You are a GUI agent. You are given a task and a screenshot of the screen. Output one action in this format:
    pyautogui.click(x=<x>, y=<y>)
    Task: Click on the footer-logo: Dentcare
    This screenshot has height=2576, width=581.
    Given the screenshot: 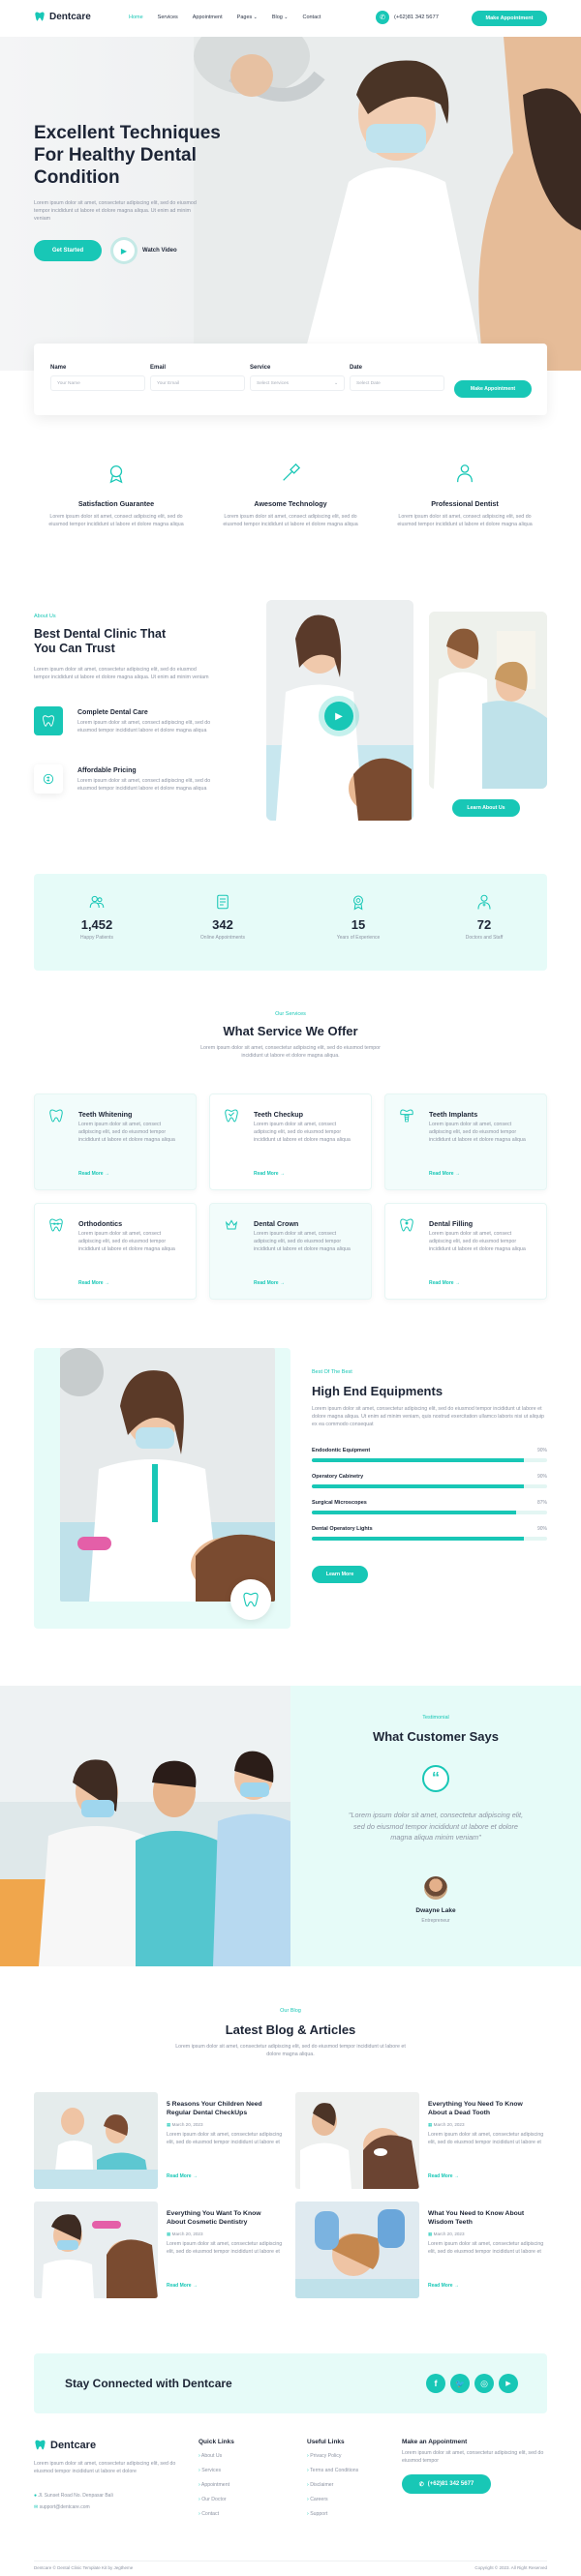 What is the action you would take?
    pyautogui.click(x=65, y=2445)
    